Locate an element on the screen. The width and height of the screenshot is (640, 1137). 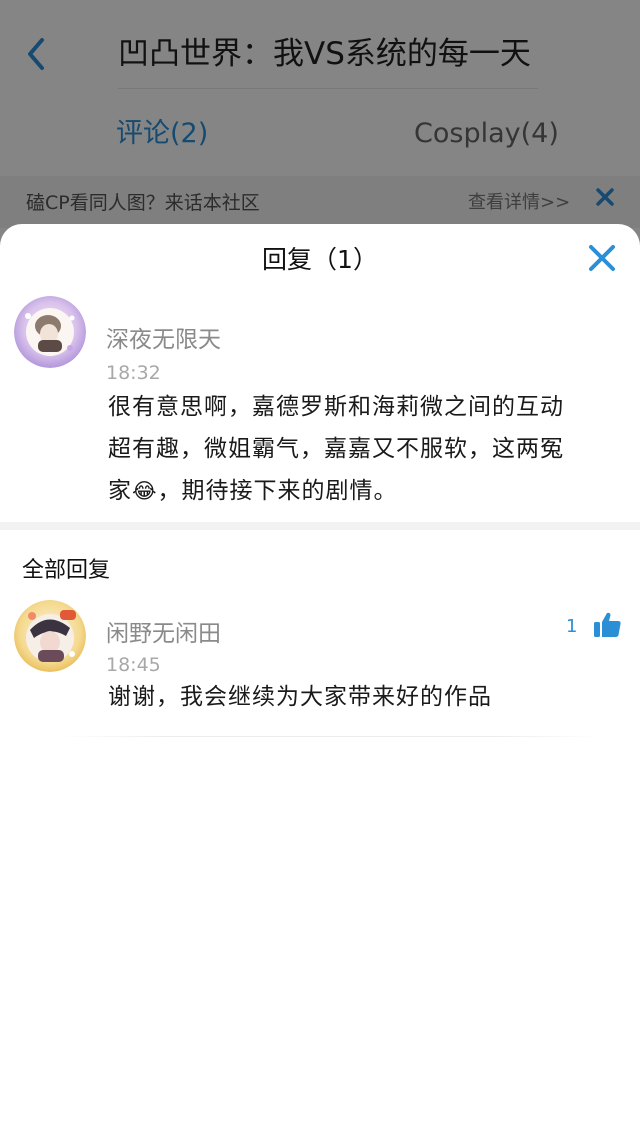
section-divider is located at coordinates (320, 526).